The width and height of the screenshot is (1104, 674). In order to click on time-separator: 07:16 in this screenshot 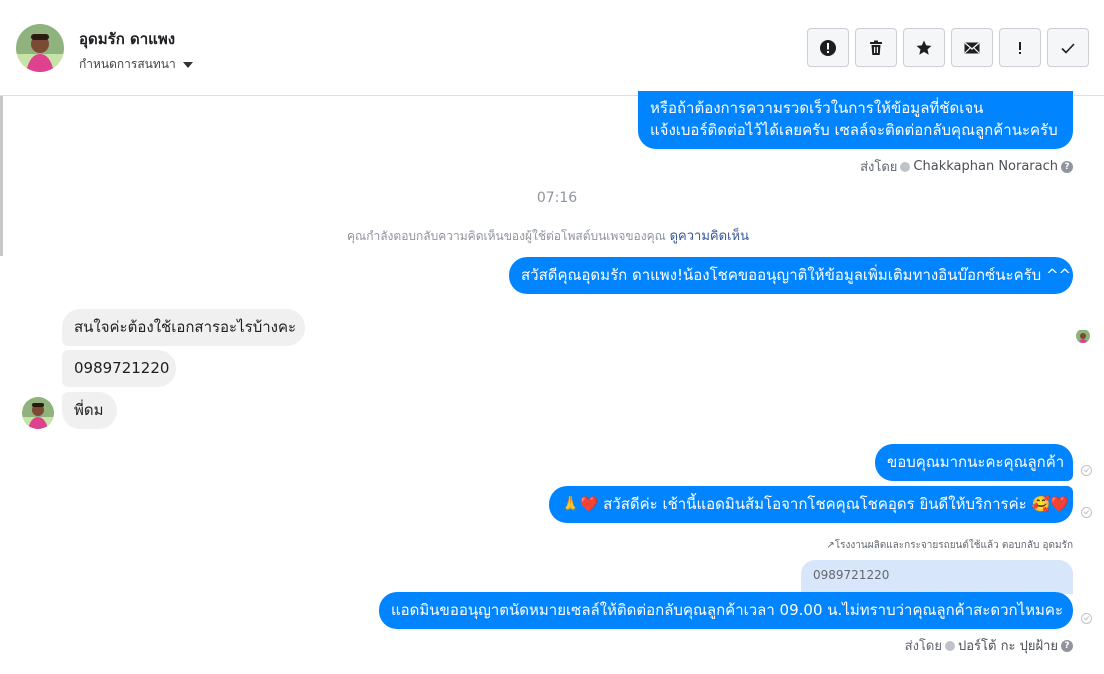, I will do `click(557, 198)`.